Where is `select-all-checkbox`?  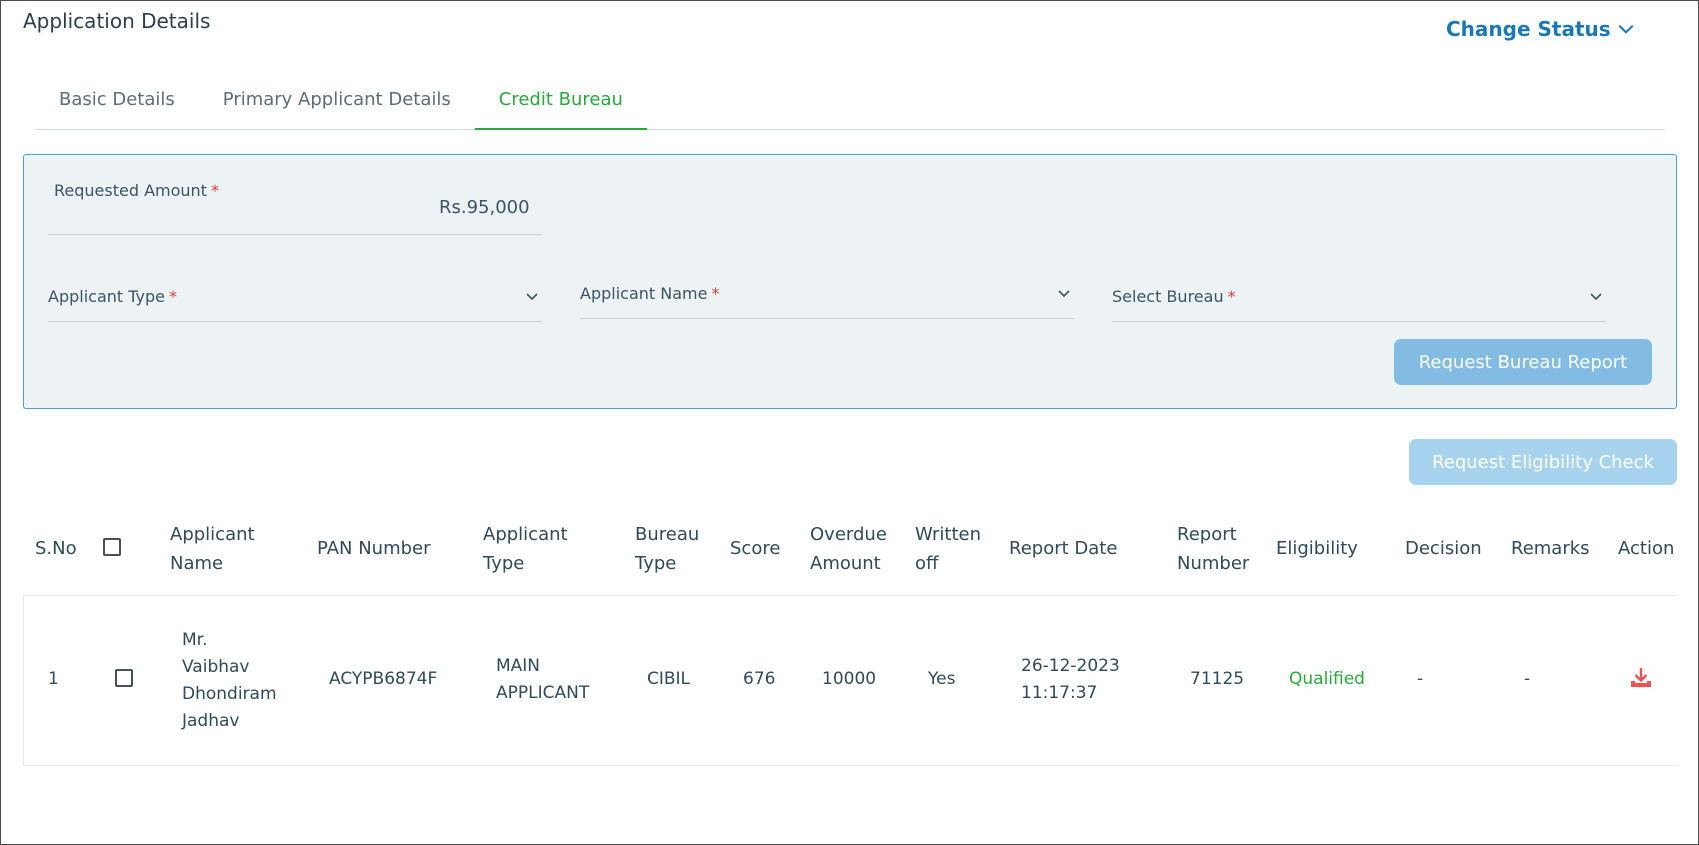
select-all-checkbox is located at coordinates (112, 547).